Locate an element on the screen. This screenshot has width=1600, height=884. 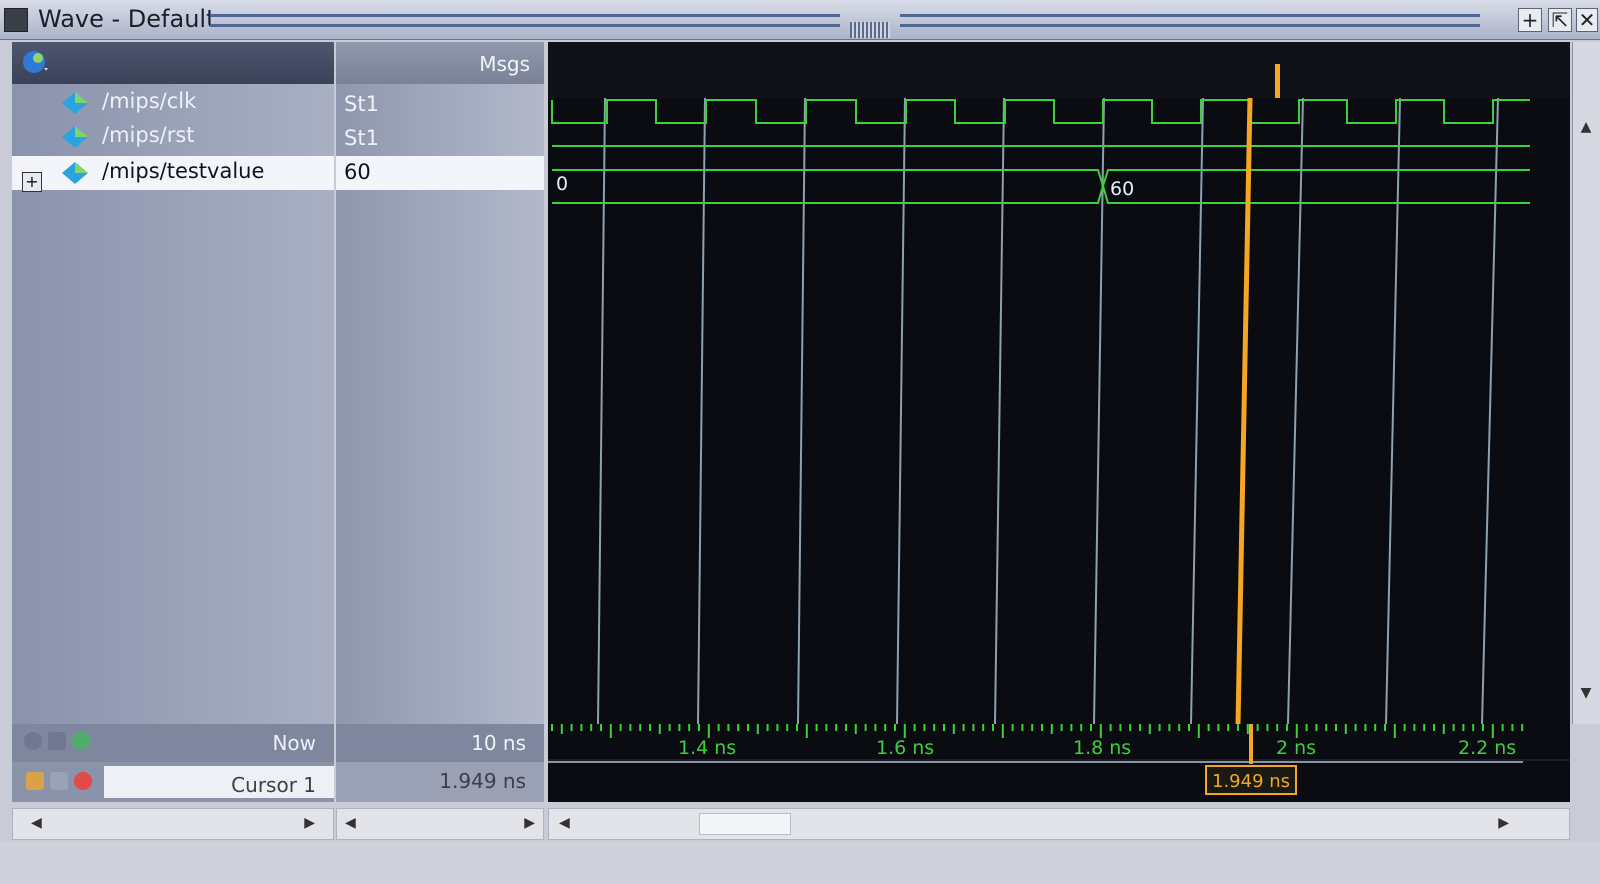
signal-row-rst: /mips/rst is located at coordinates (173, 137).